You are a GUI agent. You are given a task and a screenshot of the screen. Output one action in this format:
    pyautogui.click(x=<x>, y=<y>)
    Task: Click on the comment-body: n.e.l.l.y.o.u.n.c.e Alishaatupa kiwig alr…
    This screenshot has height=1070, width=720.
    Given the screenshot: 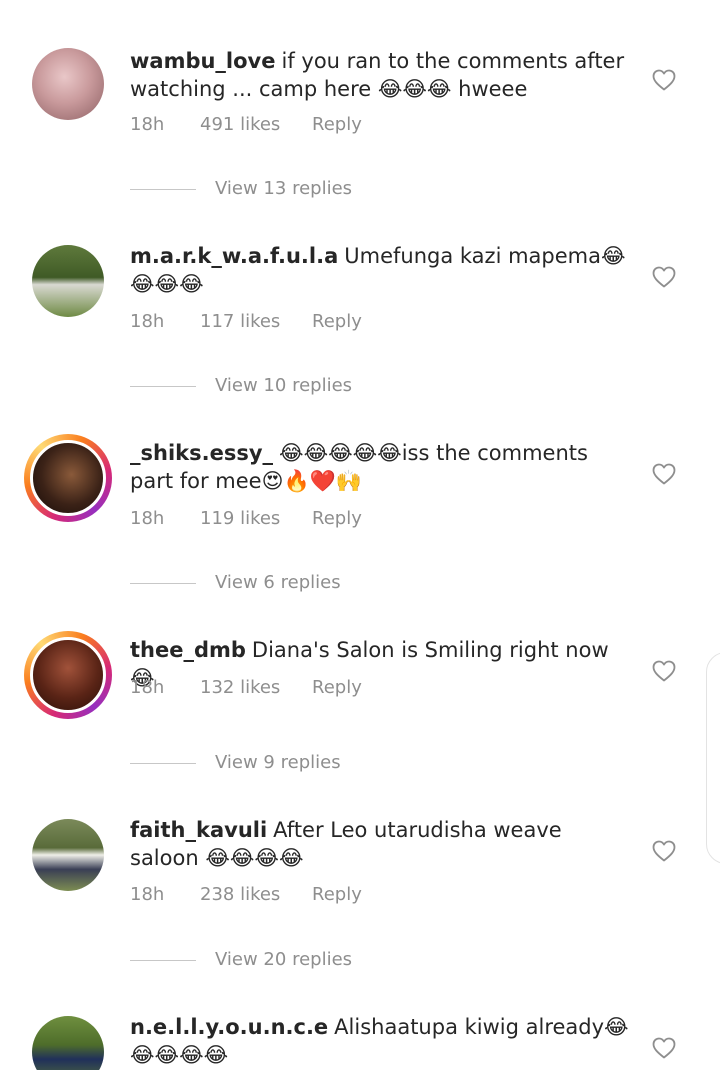 What is the action you would take?
    pyautogui.click(x=380, y=1041)
    